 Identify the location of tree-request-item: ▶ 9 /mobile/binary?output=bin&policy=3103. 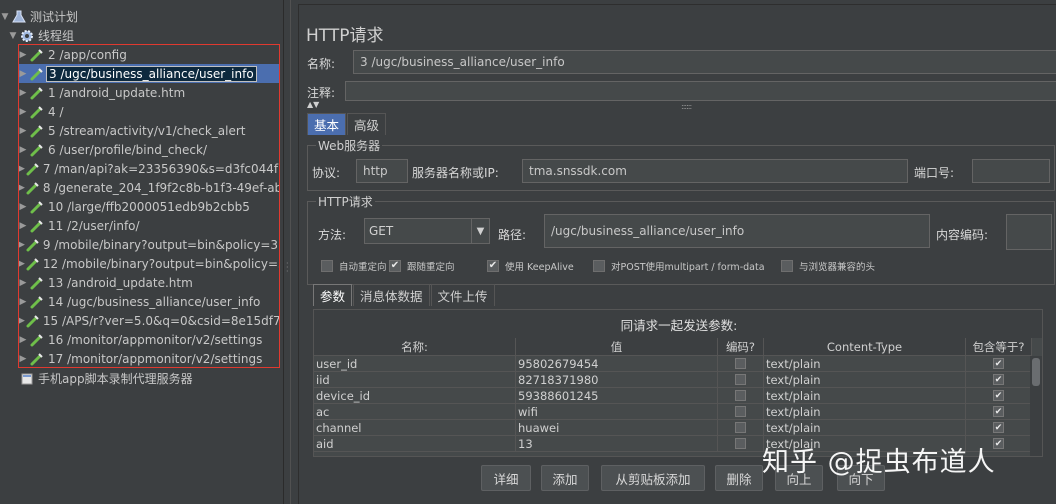
(149, 244).